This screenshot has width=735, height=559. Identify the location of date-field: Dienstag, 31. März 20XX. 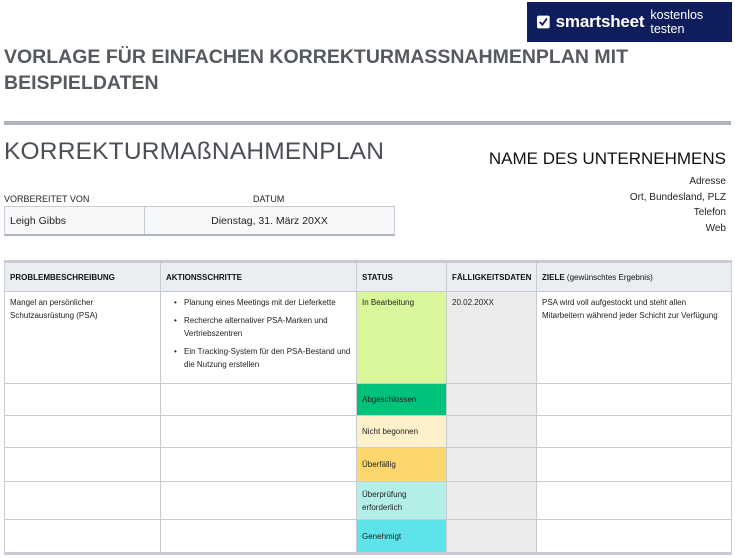
(269, 220).